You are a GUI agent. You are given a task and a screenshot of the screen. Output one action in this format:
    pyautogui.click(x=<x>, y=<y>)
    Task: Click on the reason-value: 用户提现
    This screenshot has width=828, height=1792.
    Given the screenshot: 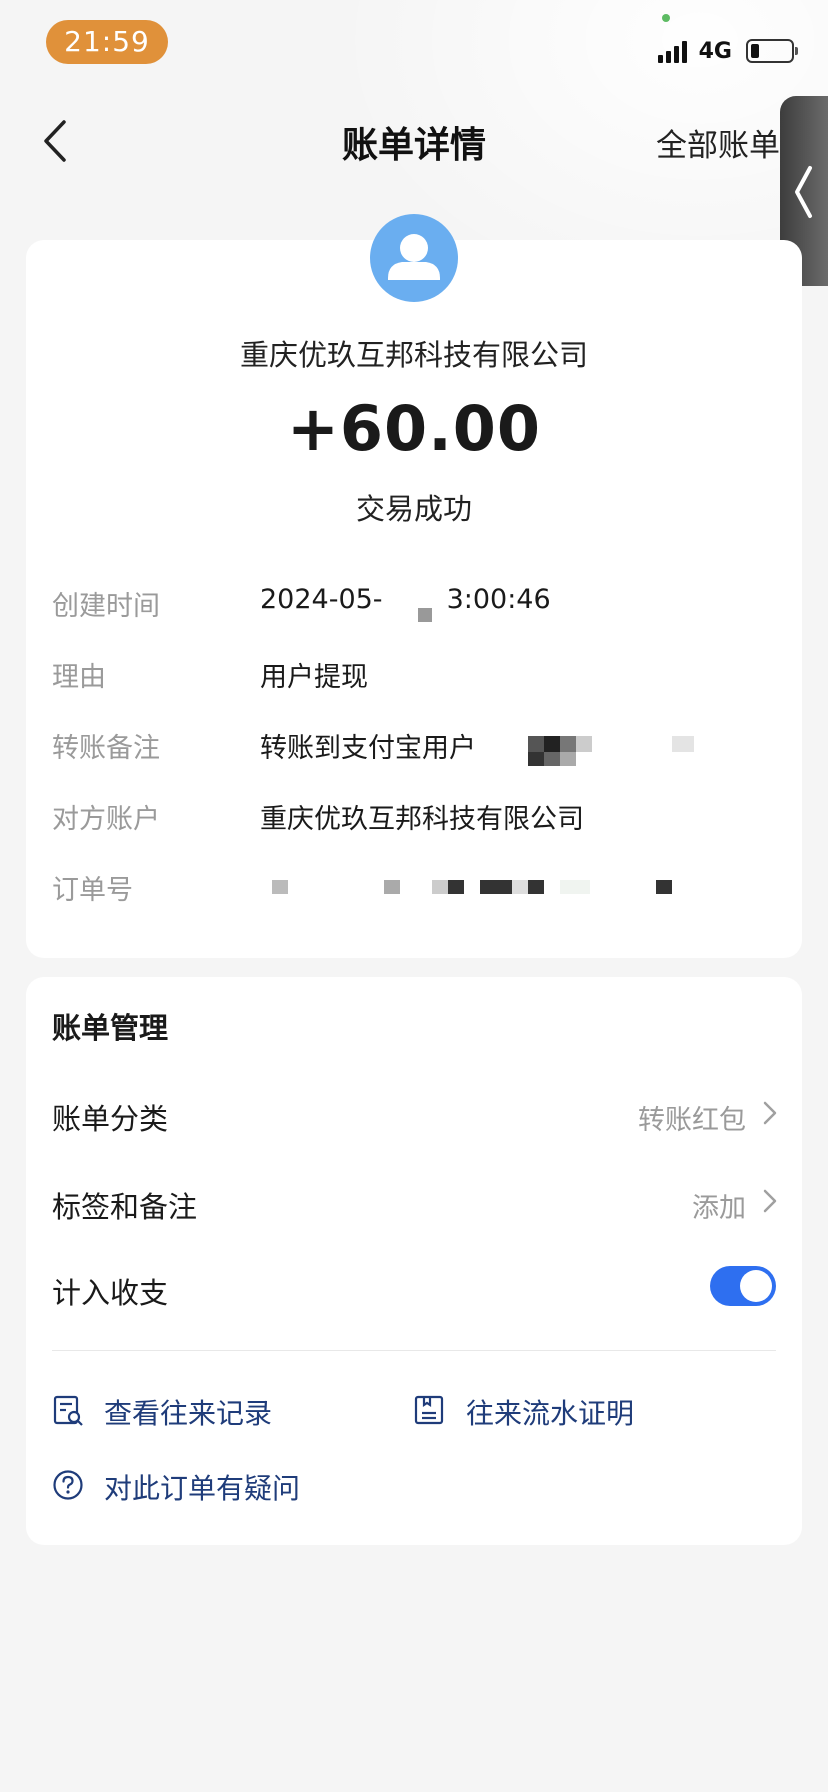 What is the action you would take?
    pyautogui.click(x=314, y=677)
    